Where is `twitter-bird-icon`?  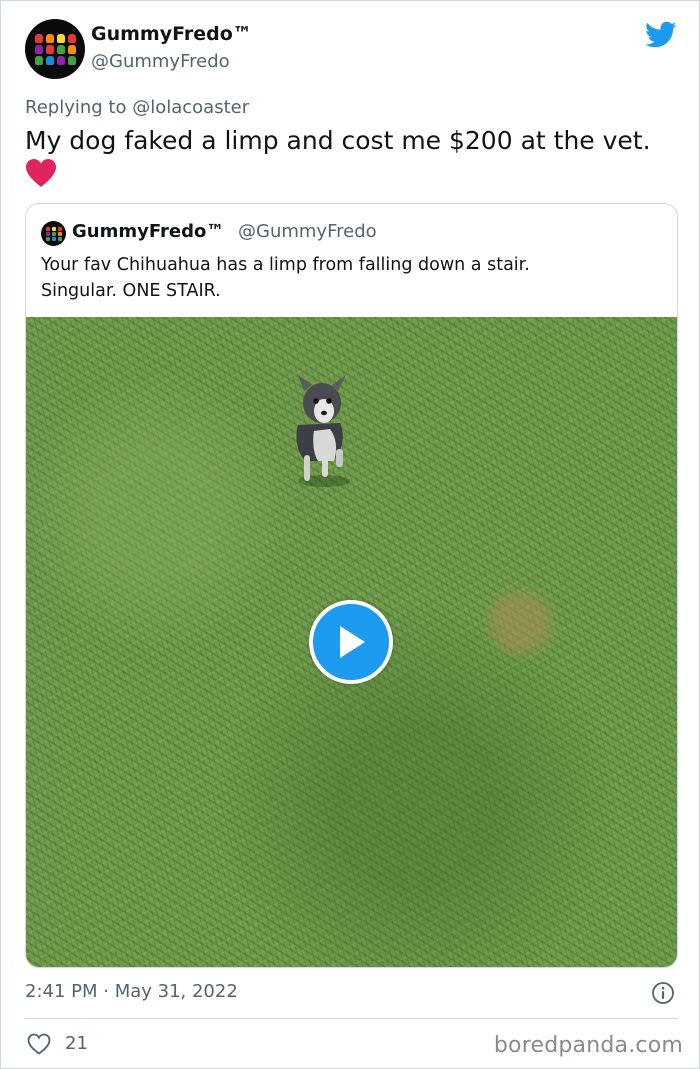
twitter-bird-icon is located at coordinates (661, 35).